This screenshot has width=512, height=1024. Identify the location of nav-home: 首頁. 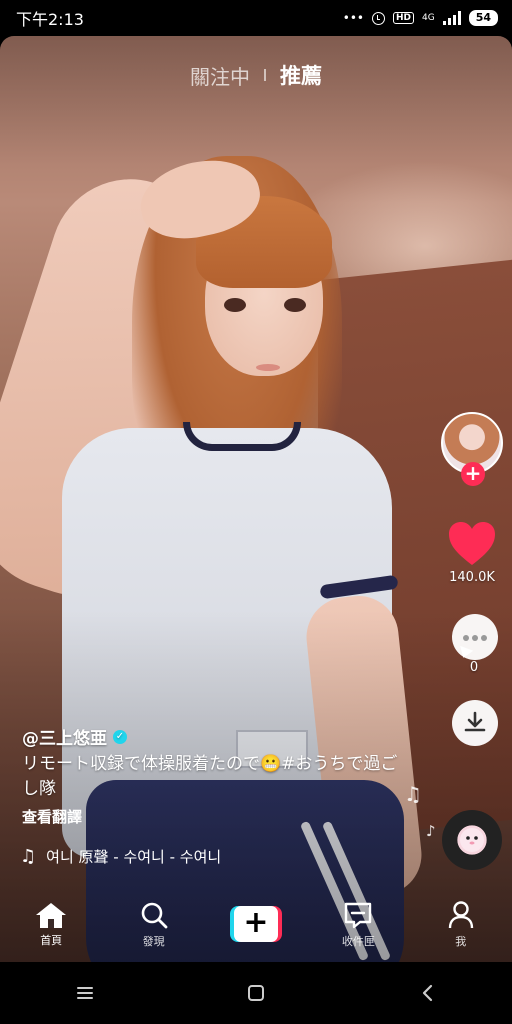
(51, 924).